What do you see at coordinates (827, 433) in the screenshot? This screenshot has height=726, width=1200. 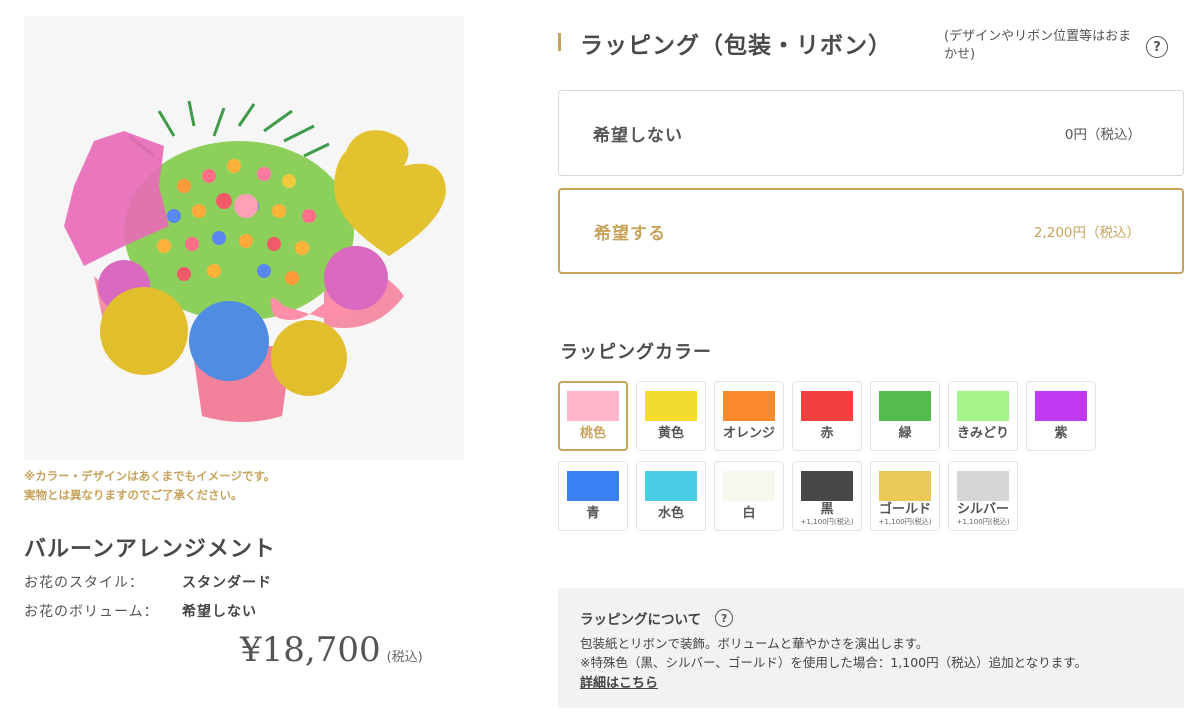 I see `swatch-label: 赤` at bounding box center [827, 433].